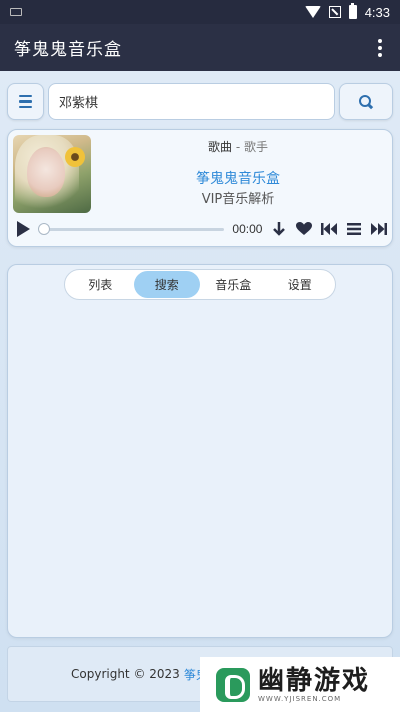  Describe the element at coordinates (233, 284) in the screenshot. I see `tab-music-box: 音乐盒` at that location.